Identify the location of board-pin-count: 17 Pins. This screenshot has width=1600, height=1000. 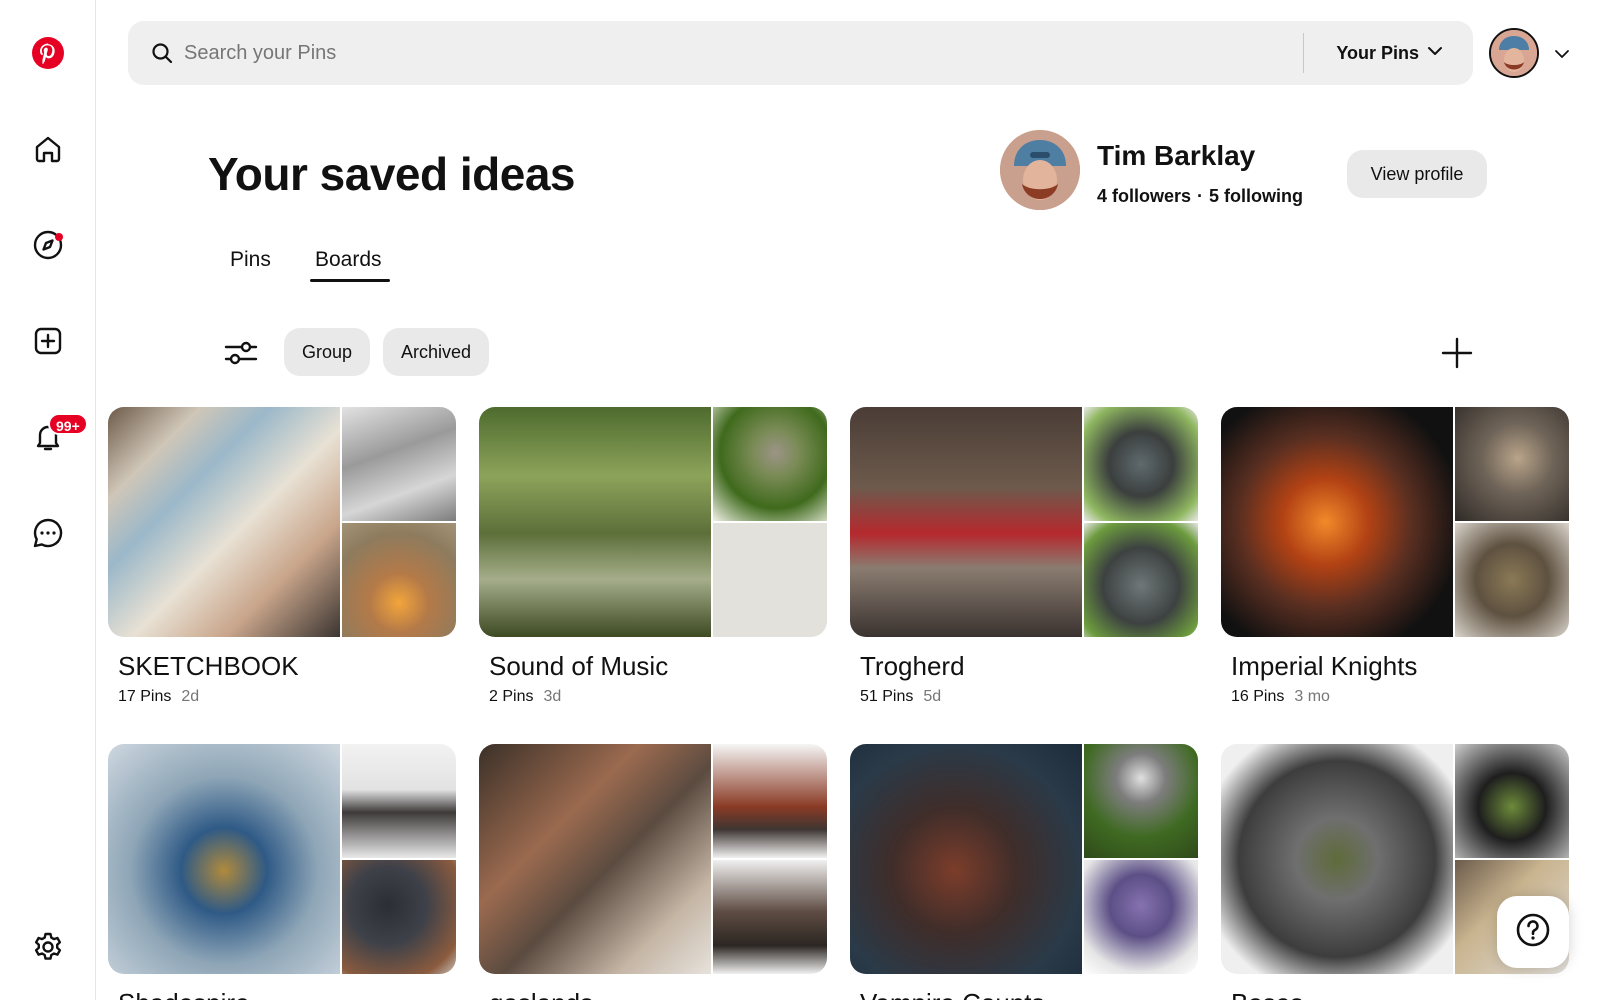
(145, 696).